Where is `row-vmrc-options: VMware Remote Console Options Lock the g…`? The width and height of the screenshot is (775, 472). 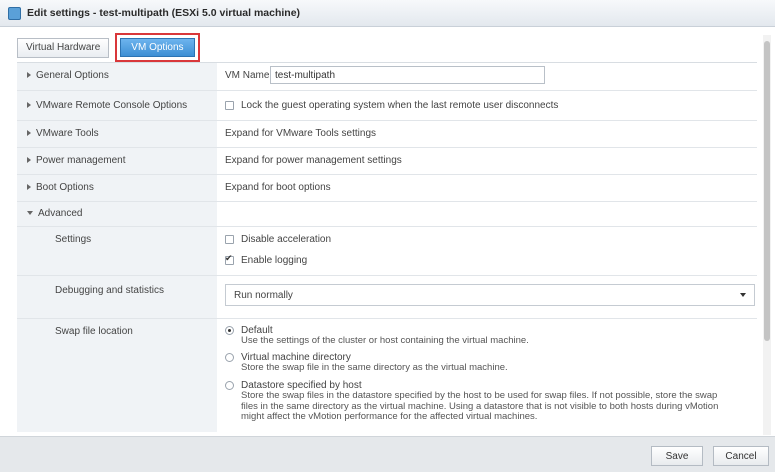
row-vmrc-options: VMware Remote Console Options Lock the g… is located at coordinates (387, 106).